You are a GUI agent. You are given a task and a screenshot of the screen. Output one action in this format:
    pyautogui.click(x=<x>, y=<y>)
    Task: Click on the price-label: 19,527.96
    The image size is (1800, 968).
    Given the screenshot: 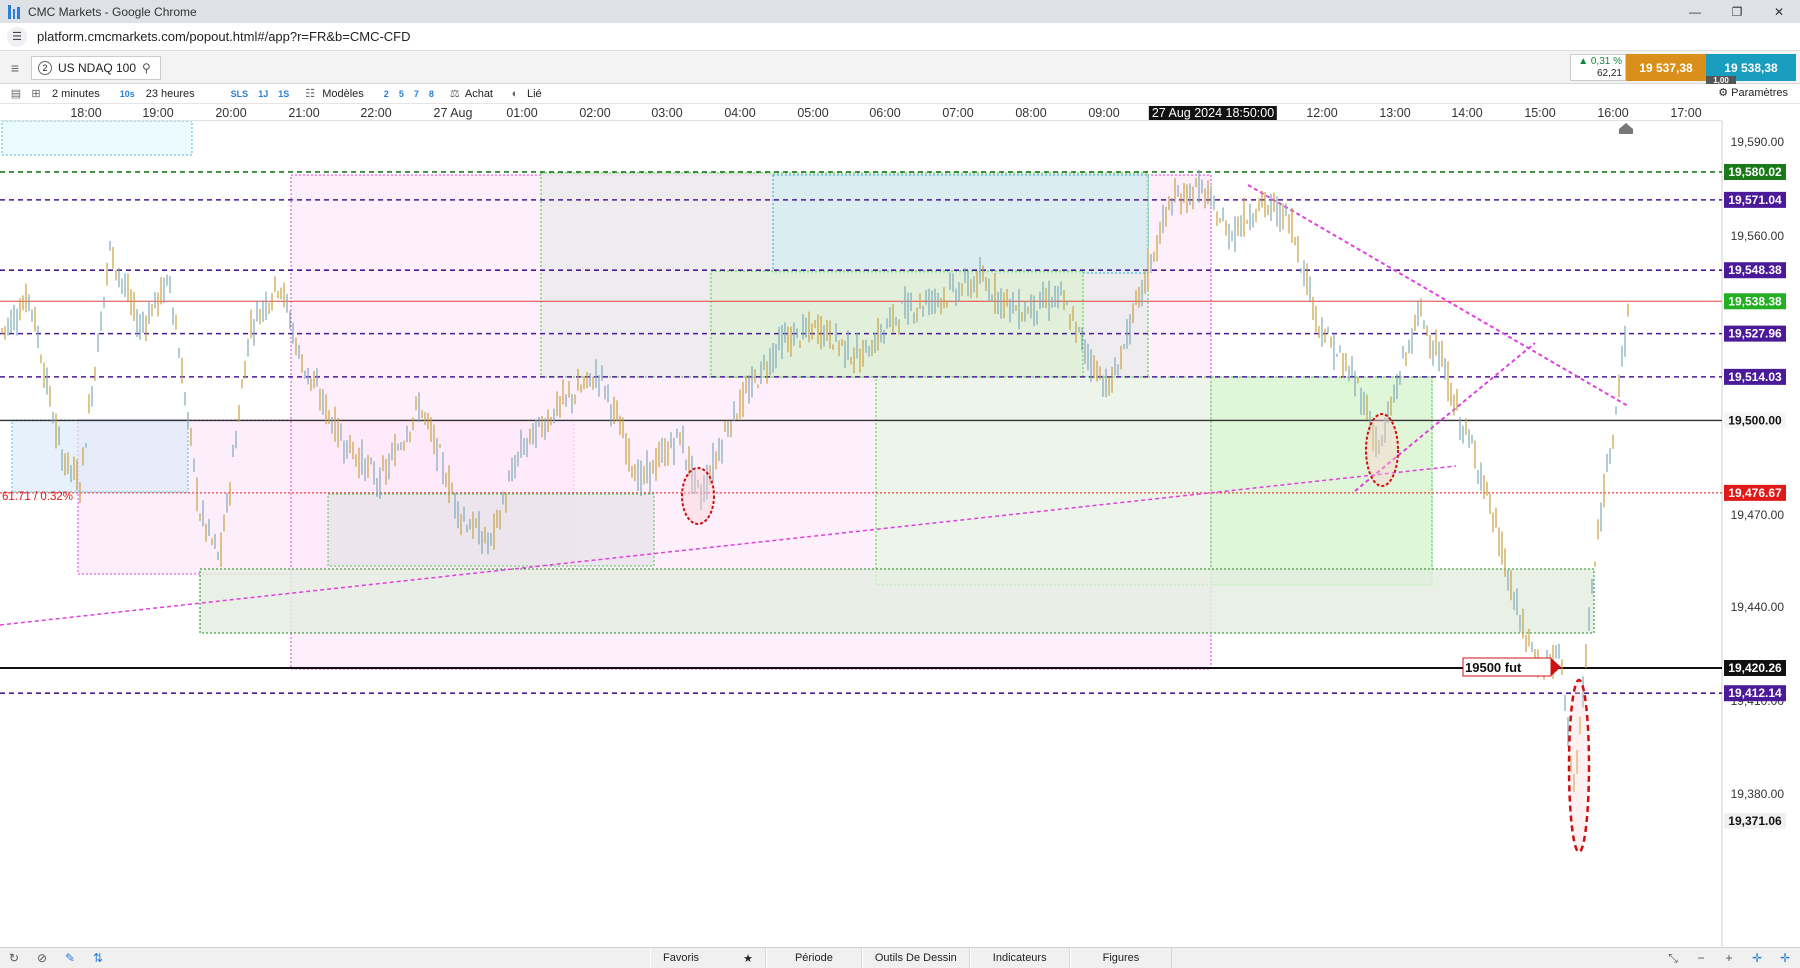 What is the action you would take?
    pyautogui.click(x=1755, y=334)
    